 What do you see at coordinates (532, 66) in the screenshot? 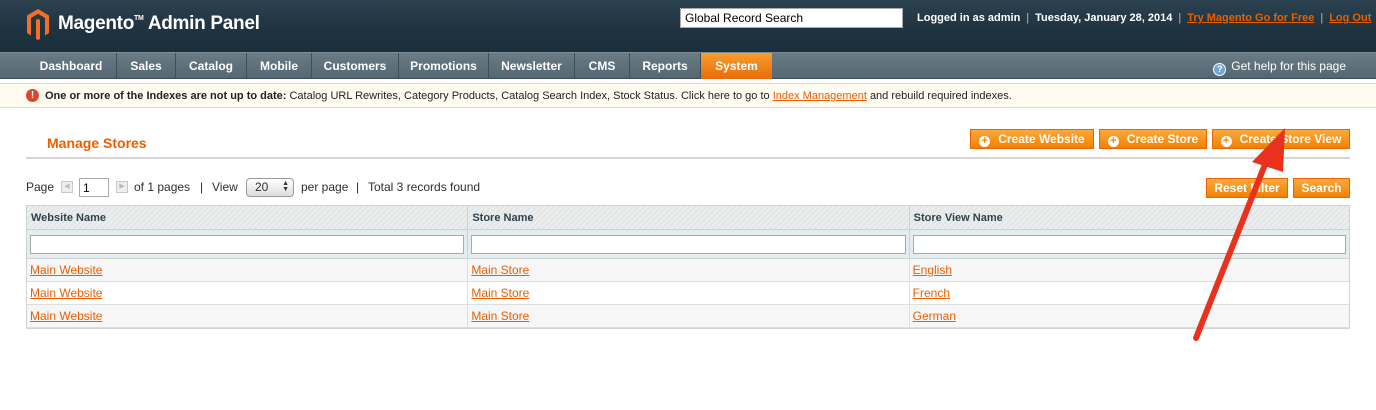
I see `nav-newsletter: Newsletter` at bounding box center [532, 66].